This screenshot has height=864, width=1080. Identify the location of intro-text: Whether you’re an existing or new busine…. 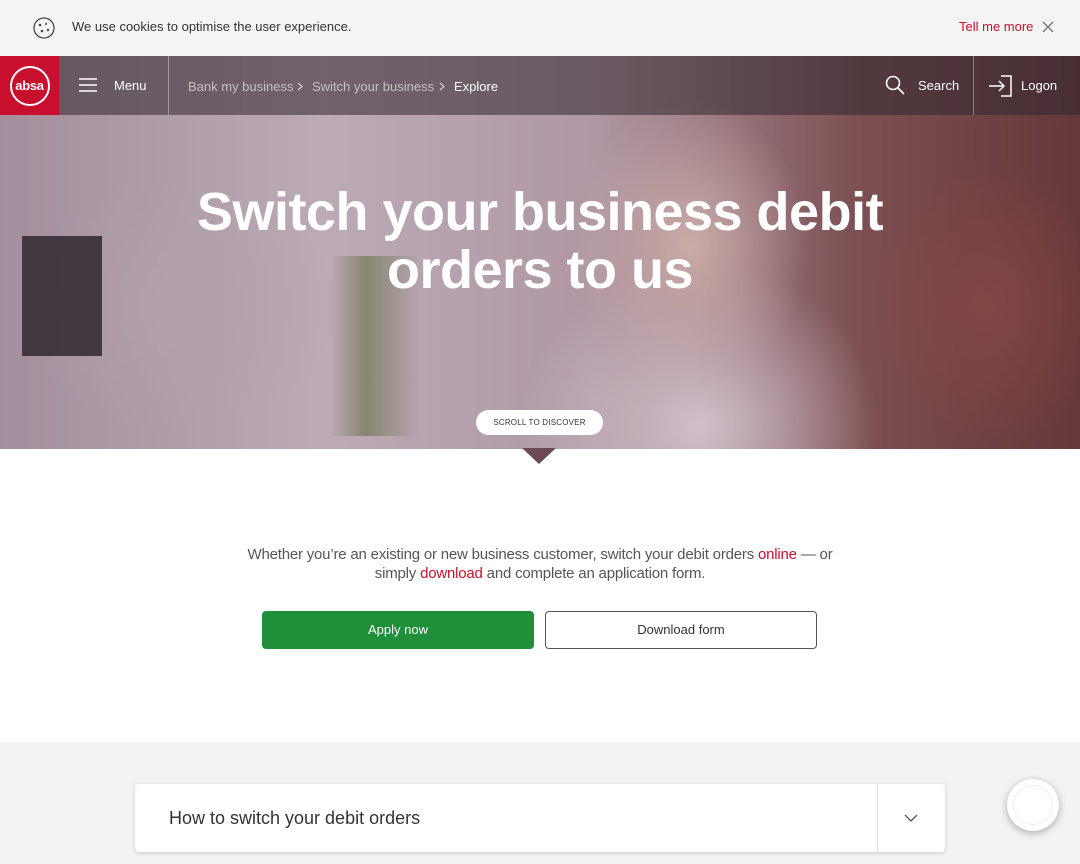
(540, 564).